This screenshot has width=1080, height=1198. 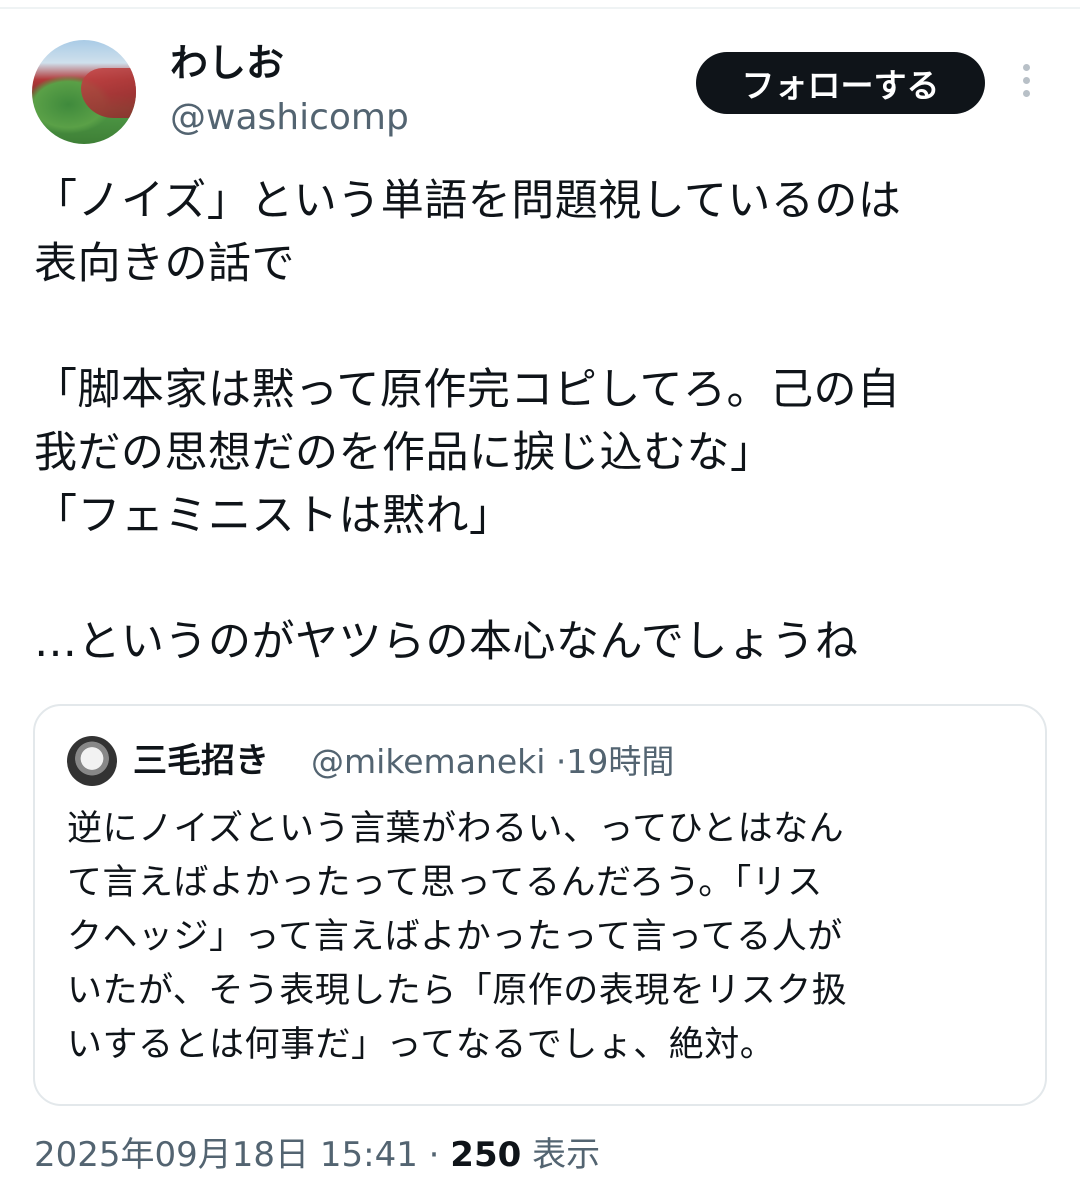 I want to click on quote-author-name: 三毛招き, so click(x=201, y=761).